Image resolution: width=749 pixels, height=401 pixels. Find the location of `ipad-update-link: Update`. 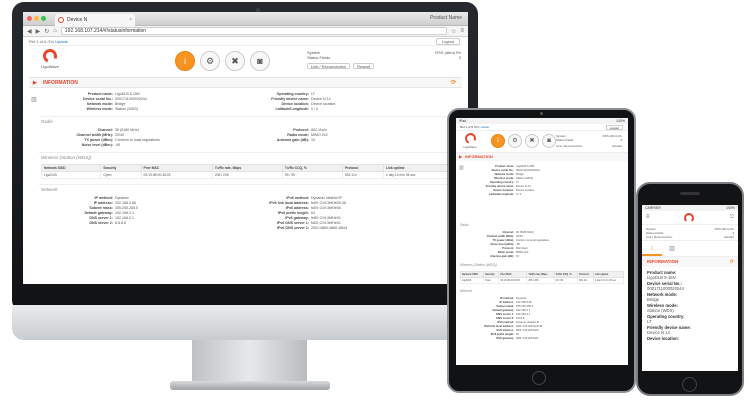

ipad-update-link: Update is located at coordinates (485, 127).